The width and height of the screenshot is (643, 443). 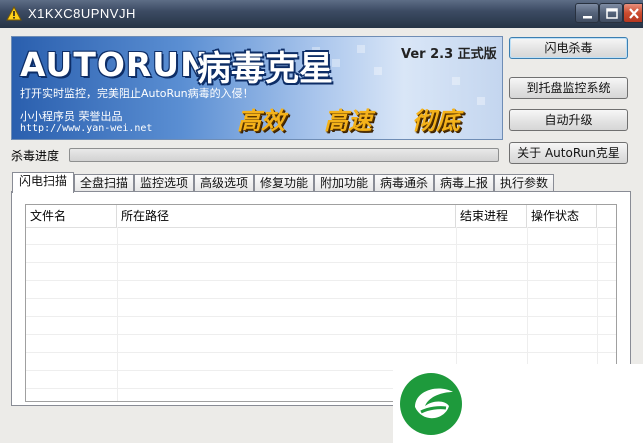 I want to click on banner-title: 病毒克星, so click(x=265, y=69).